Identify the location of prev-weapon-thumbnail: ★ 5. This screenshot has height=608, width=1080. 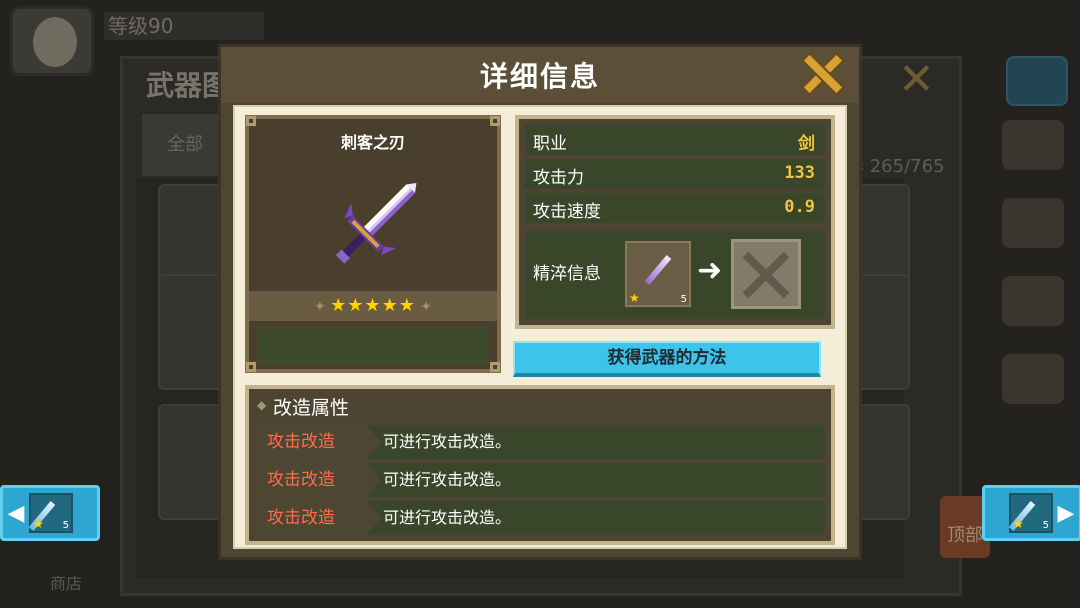
(50, 513).